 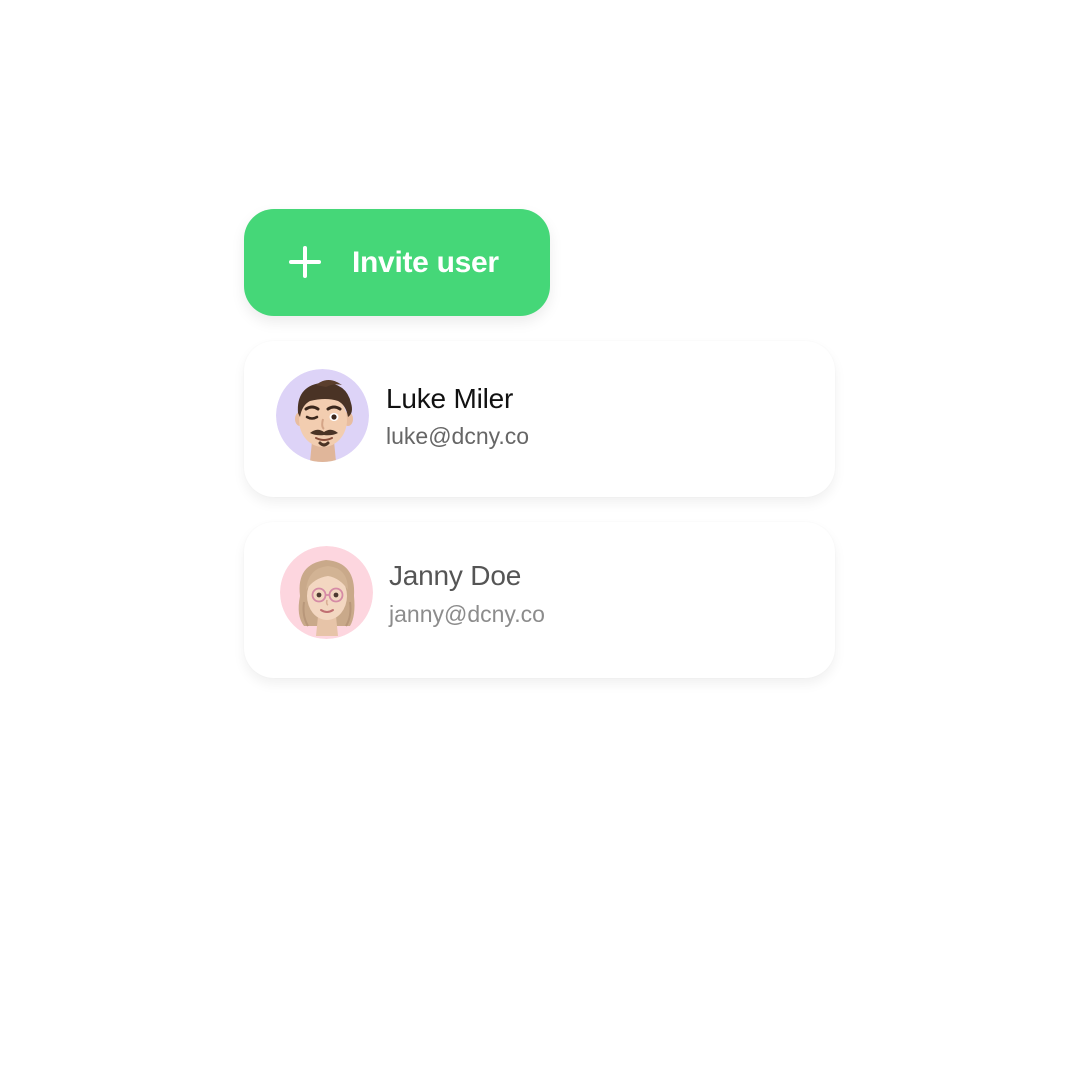 What do you see at coordinates (425, 262) in the screenshot?
I see `invite-user-label: Invite user` at bounding box center [425, 262].